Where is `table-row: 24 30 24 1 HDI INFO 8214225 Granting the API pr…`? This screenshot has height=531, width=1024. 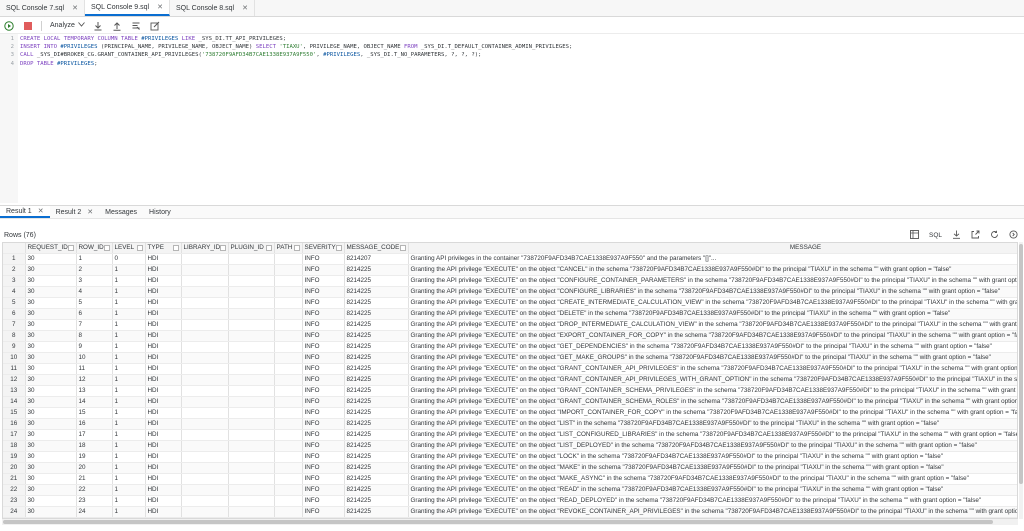 table-row: 24 30 24 1 HDI INFO 8214225 Granting the API pr… is located at coordinates (510, 512).